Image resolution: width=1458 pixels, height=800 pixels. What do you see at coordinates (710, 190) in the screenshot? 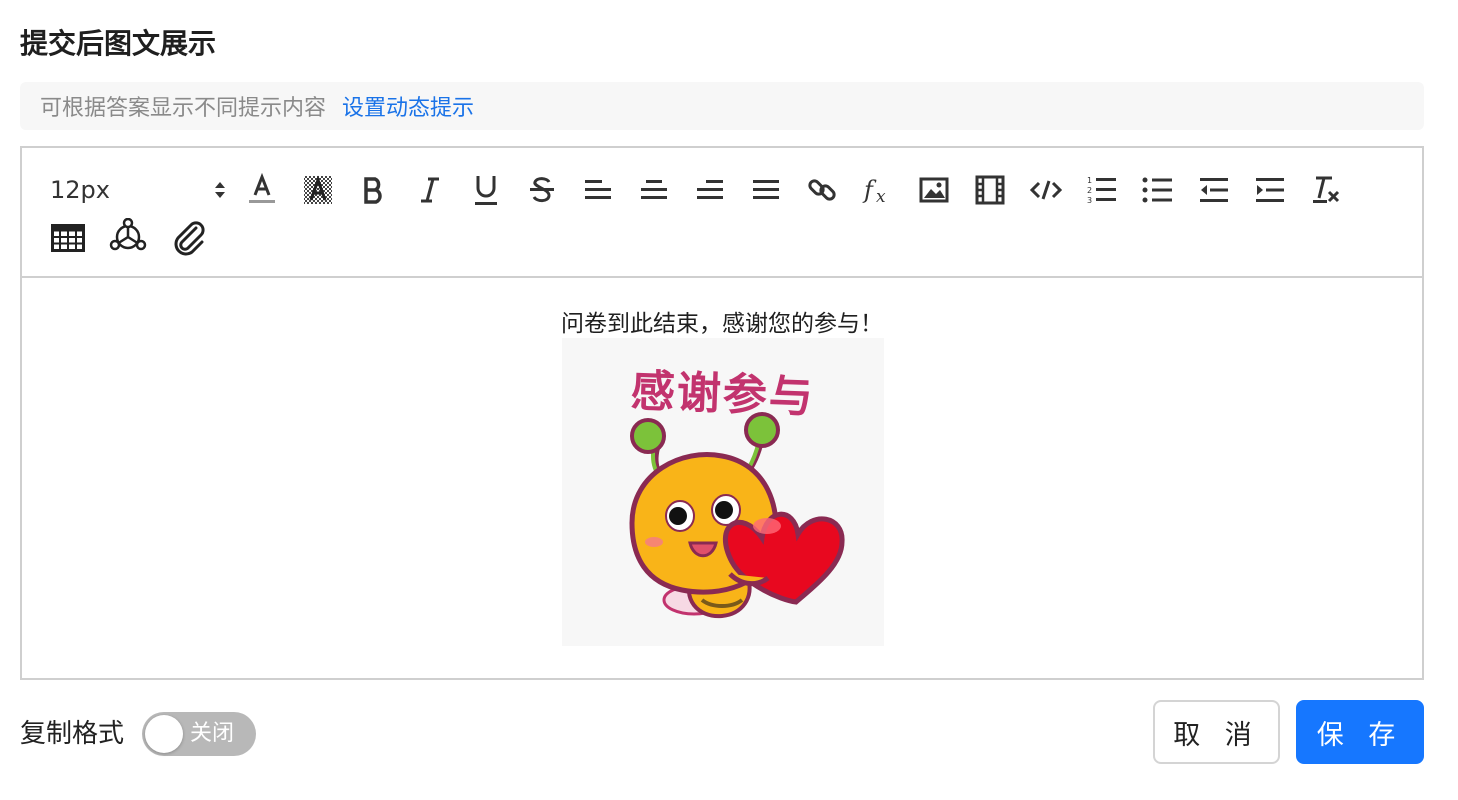
I see `align-right-icon` at bounding box center [710, 190].